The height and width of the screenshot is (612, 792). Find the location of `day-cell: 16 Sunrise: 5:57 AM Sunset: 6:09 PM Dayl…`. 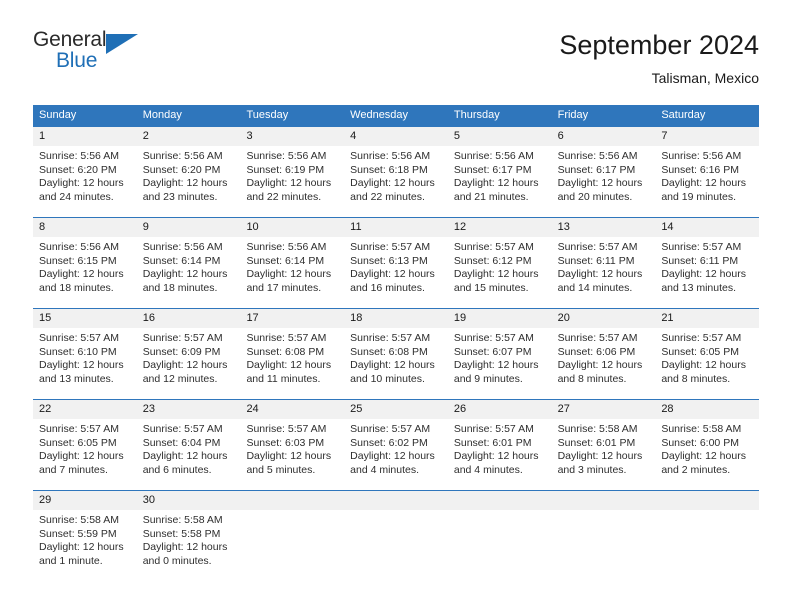

day-cell: 16 Sunrise: 5:57 AM Sunset: 6:09 PM Dayl… is located at coordinates (188, 354).